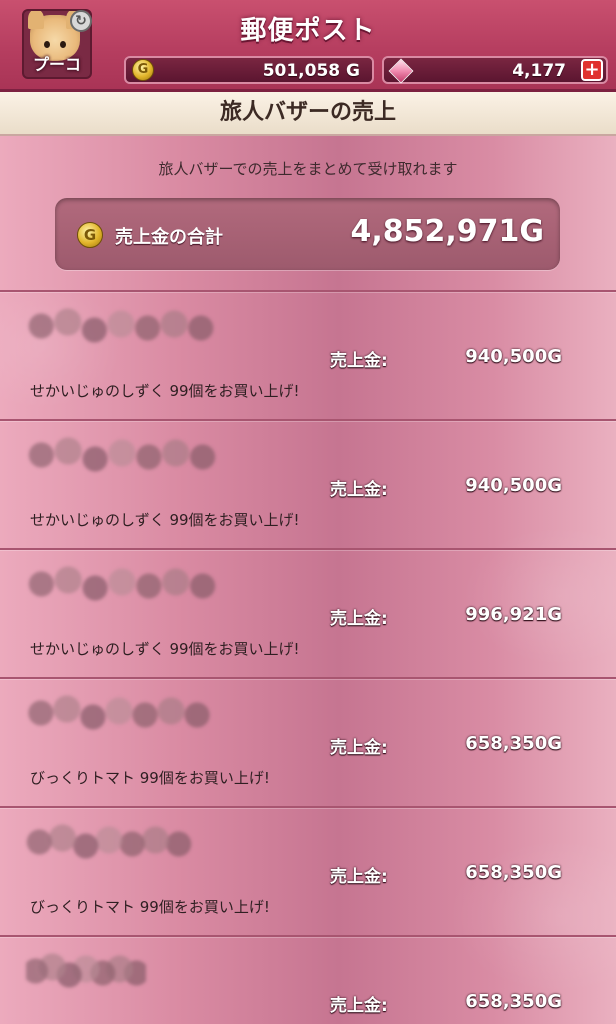  I want to click on gem-amount: 4,177, so click(539, 71).